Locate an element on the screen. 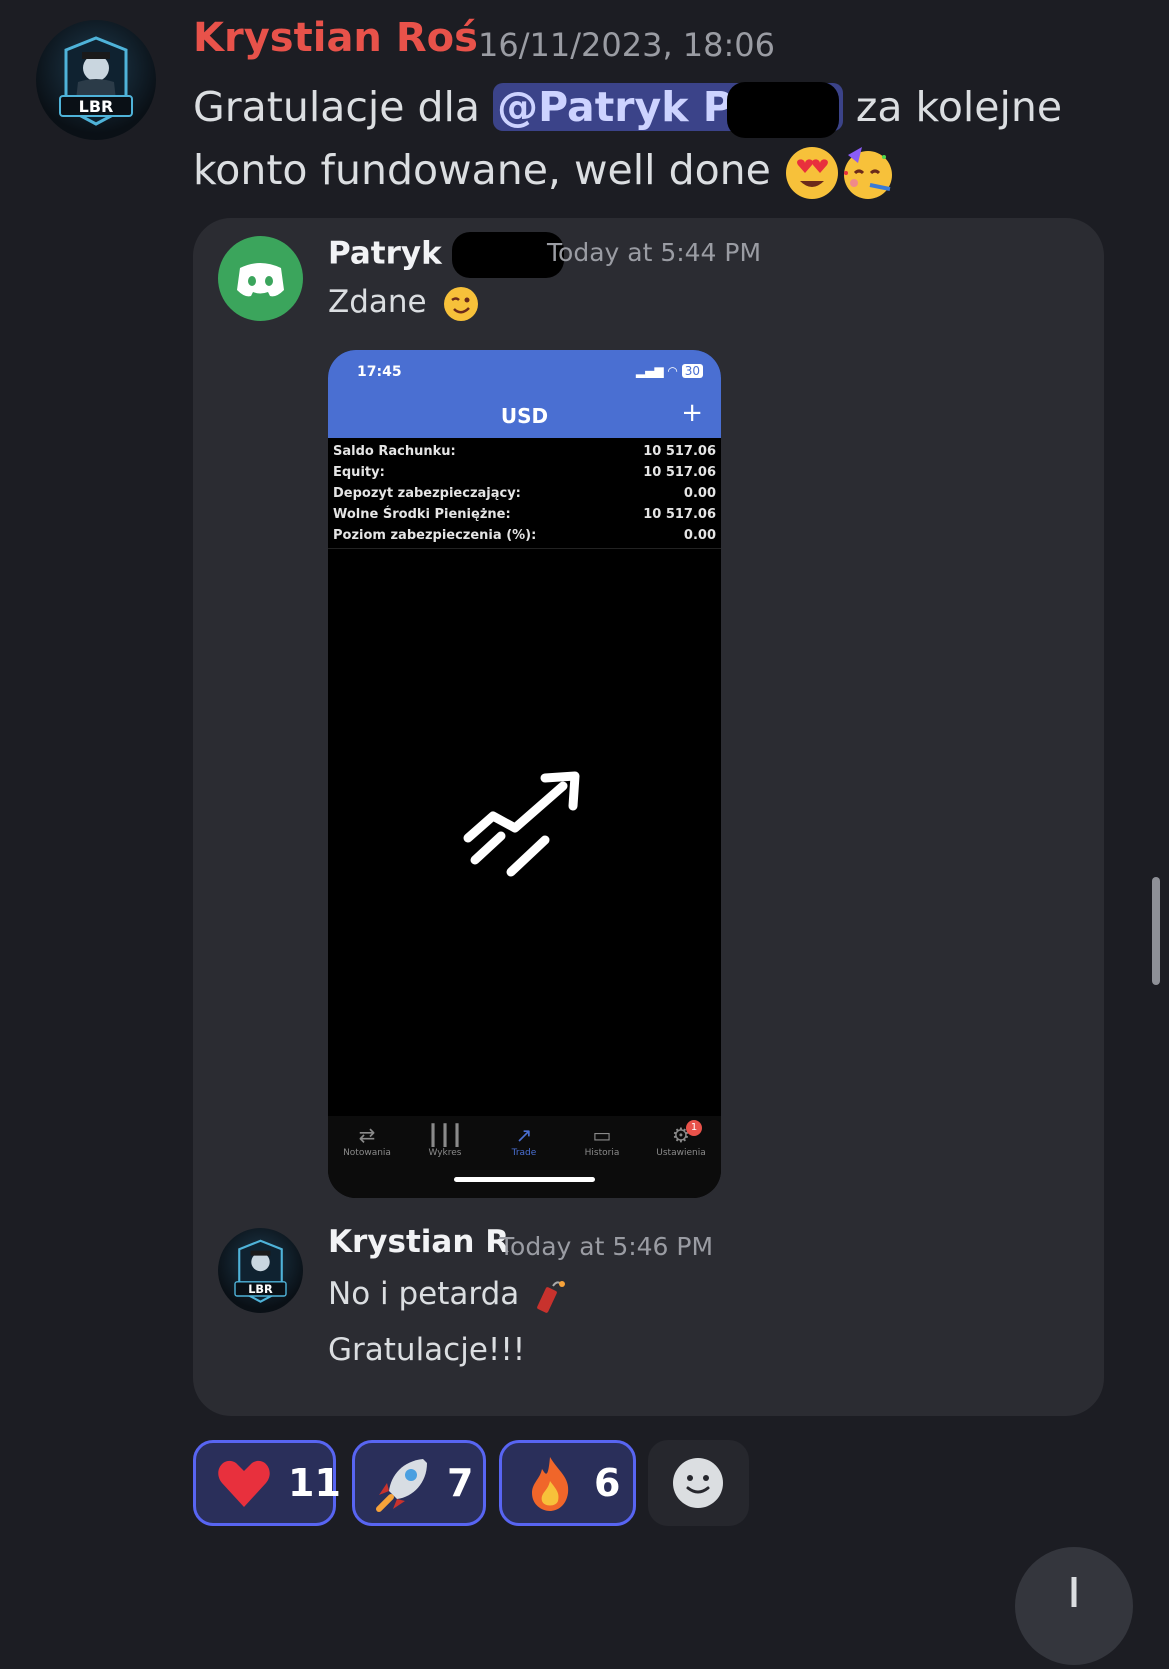 The image size is (1169, 1669). user-mention: @Patryk P is located at coordinates (668, 110).